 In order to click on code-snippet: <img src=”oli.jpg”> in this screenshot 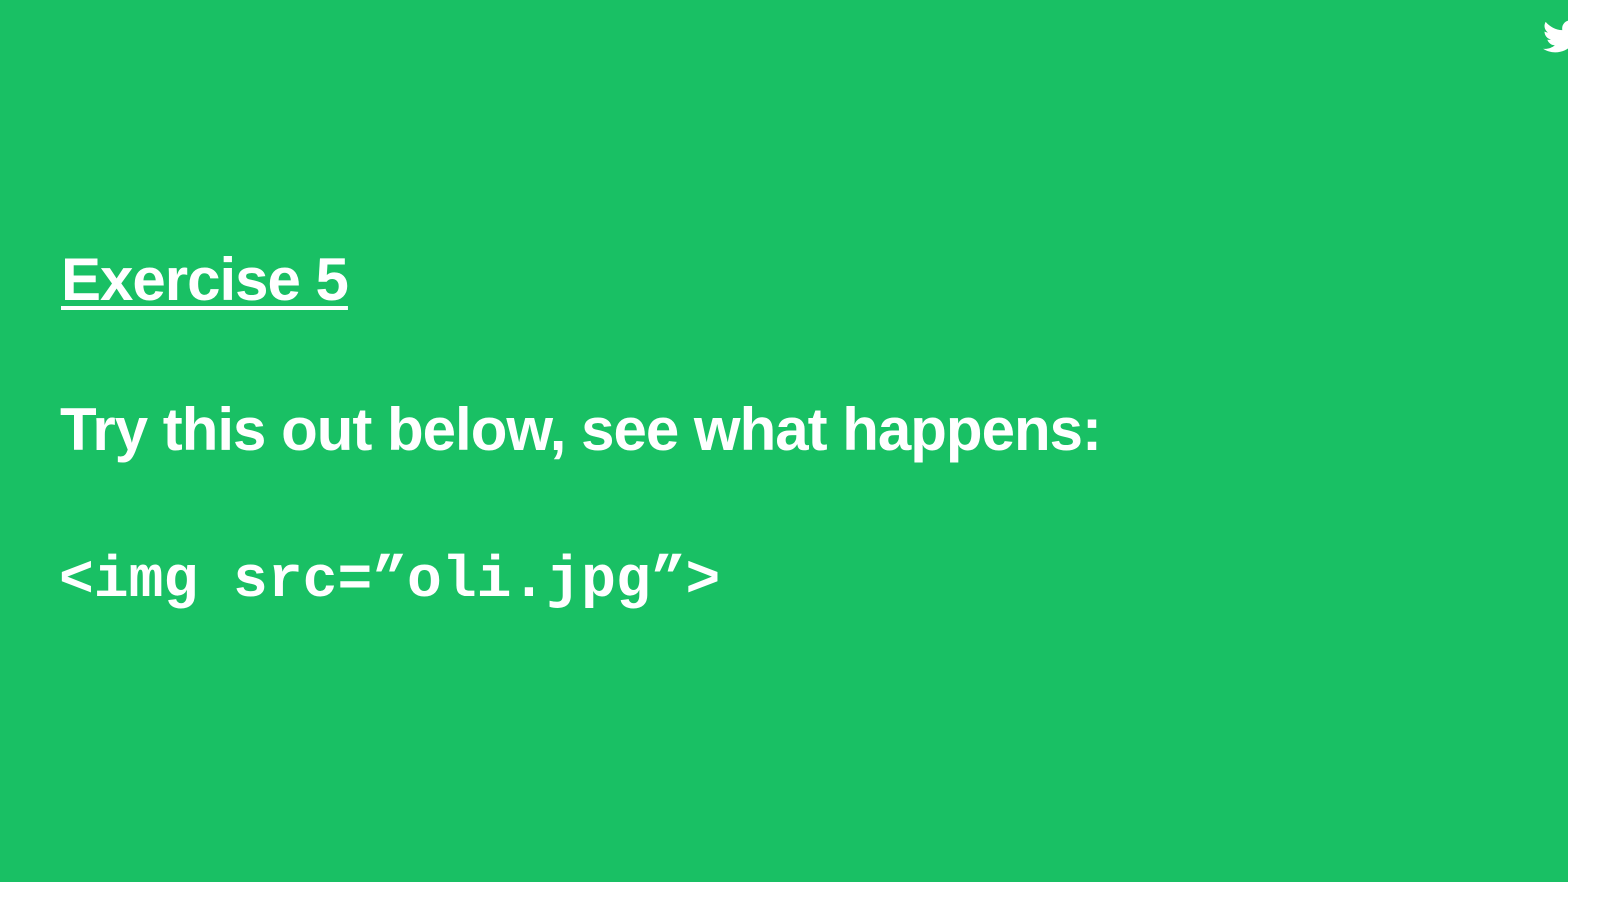, I will do `click(390, 581)`.